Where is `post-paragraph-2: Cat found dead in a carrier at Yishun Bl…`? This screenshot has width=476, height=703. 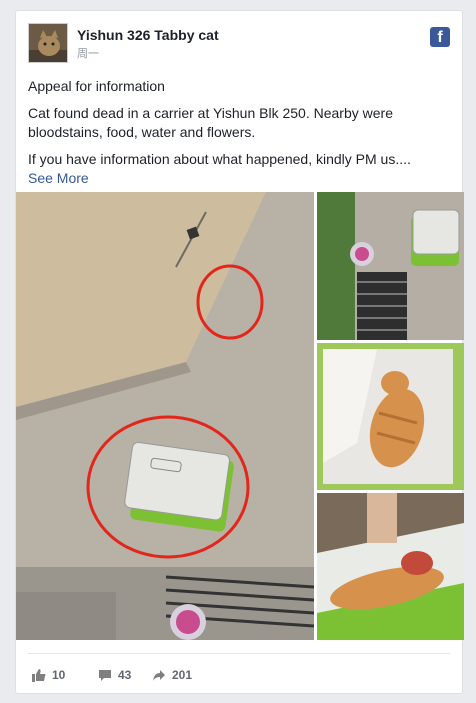 post-paragraph-2: Cat found dead in a carrier at Yishun Bl… is located at coordinates (210, 122).